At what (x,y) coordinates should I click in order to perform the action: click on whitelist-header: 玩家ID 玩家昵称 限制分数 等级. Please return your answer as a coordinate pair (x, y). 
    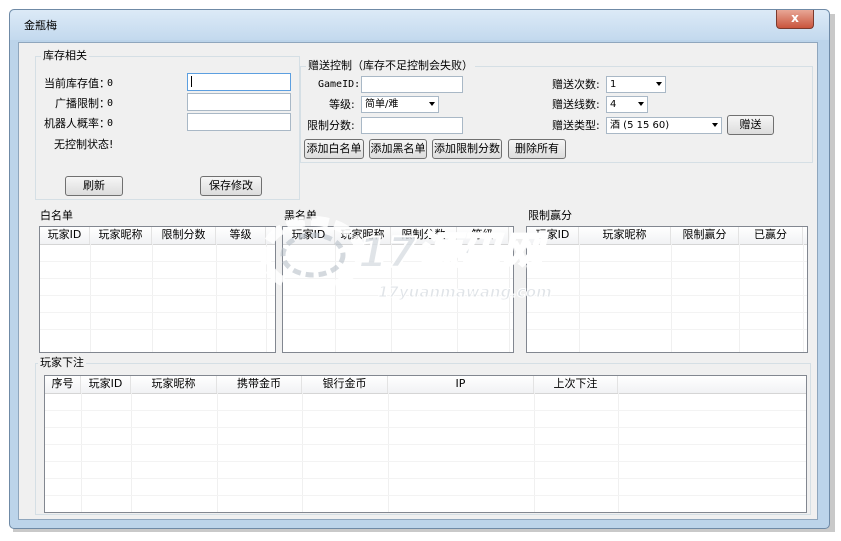
    Looking at the image, I should click on (157, 236).